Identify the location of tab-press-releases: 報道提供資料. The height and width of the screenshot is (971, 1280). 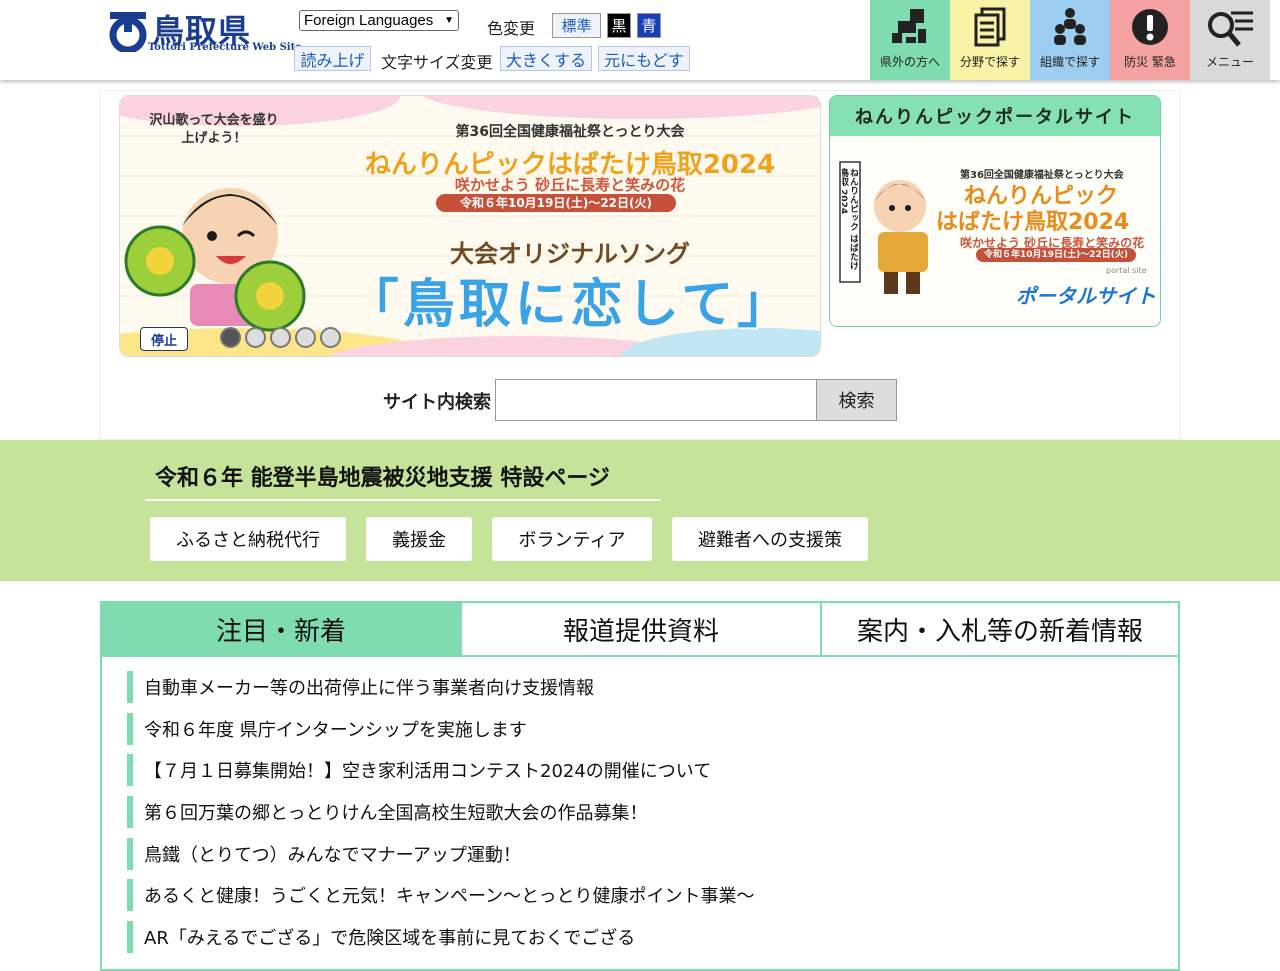
(640, 630).